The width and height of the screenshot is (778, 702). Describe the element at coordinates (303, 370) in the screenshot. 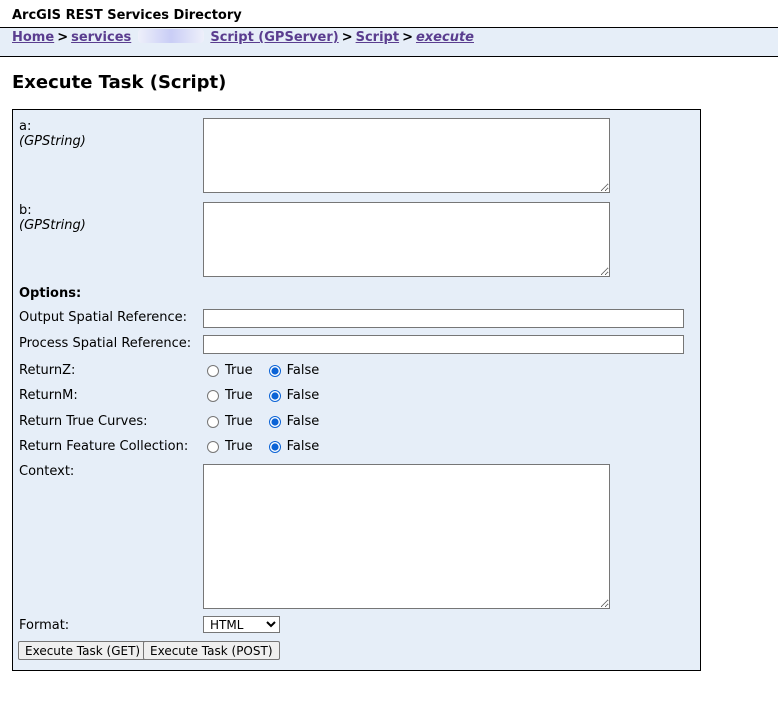

I see `return-z-false-label: False` at that location.